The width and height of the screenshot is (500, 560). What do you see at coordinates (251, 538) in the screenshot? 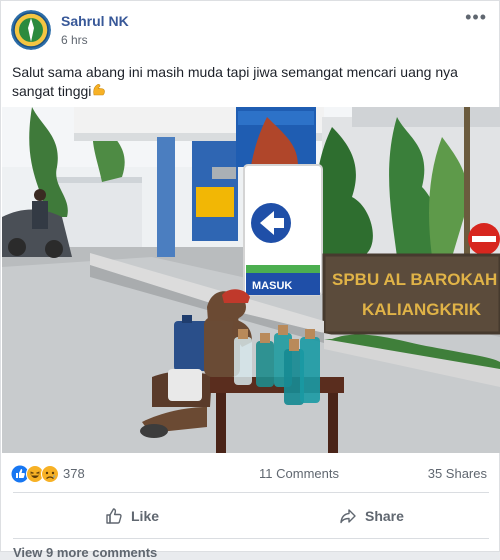
I see `actions-divider` at bounding box center [251, 538].